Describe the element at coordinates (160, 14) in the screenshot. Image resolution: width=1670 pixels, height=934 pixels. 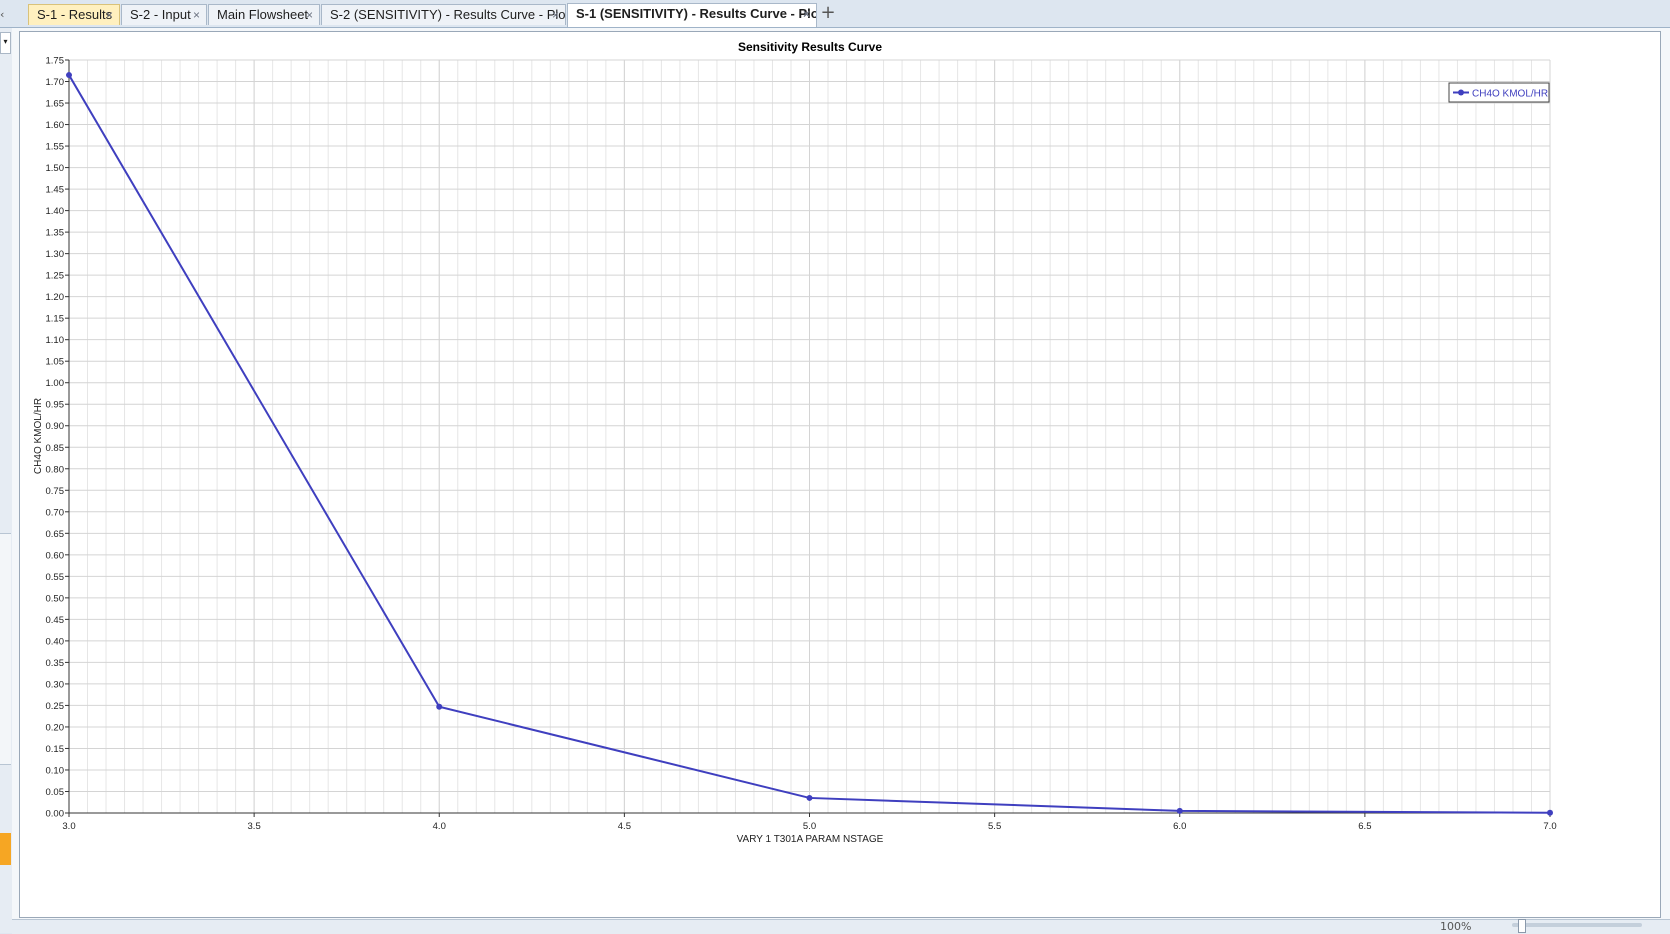
I see `tab-label: S-2 - Input` at that location.